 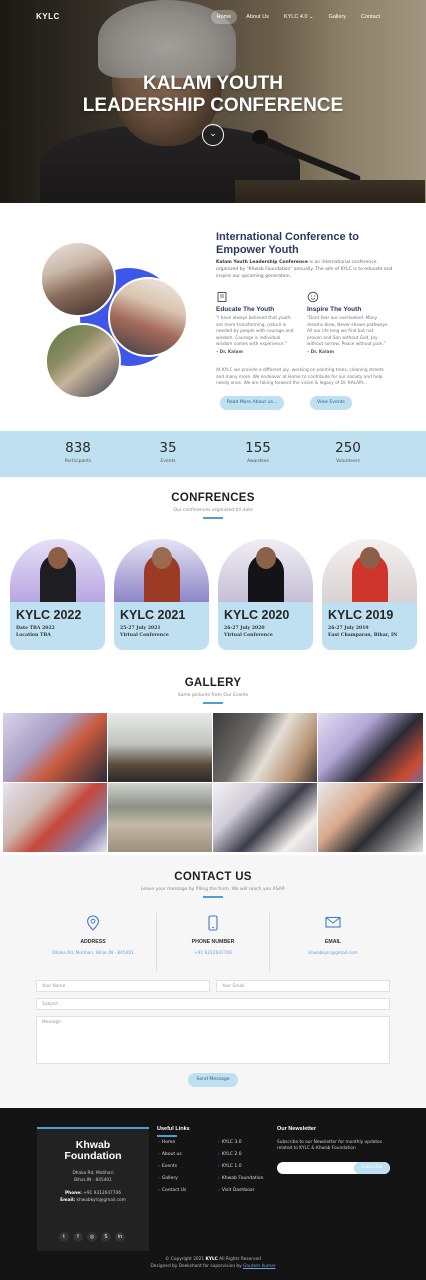 What do you see at coordinates (92, 1237) in the screenshot?
I see `instagram-icon: ◎` at bounding box center [92, 1237].